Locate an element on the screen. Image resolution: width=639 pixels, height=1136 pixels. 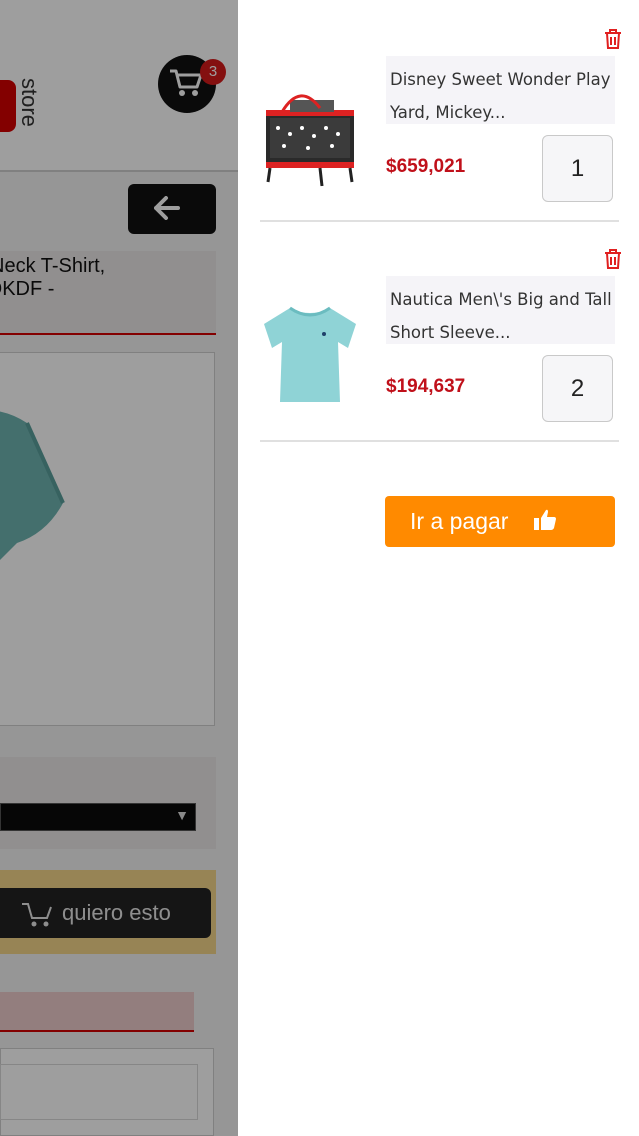
quantity-input: 1 is located at coordinates (577, 168).